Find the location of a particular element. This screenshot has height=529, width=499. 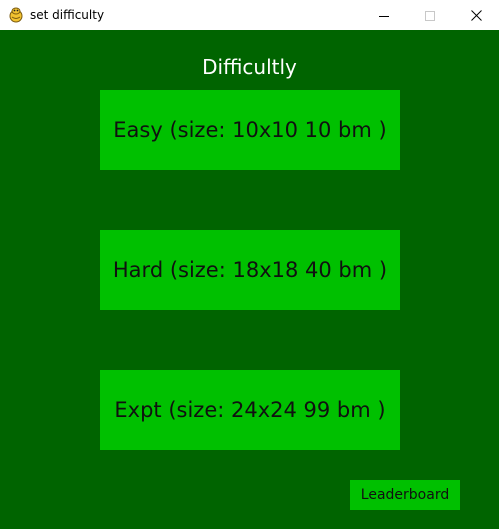

minimize-icon is located at coordinates (384, 15).